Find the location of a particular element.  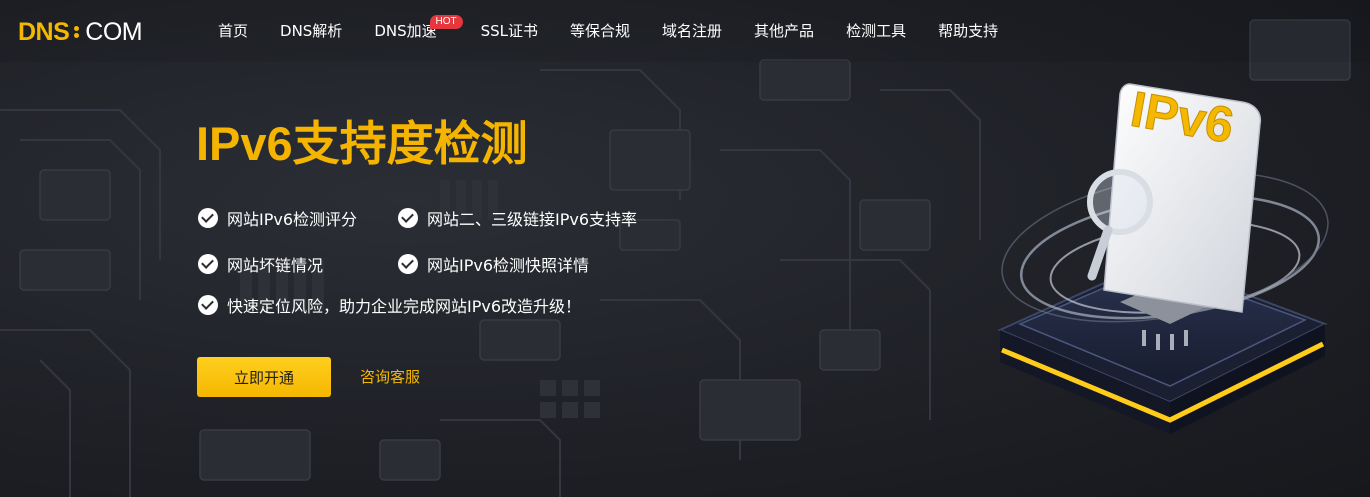

feature-item: 快速定位风险，助力企业完成网站IPv6改造升级！ is located at coordinates (389, 305).